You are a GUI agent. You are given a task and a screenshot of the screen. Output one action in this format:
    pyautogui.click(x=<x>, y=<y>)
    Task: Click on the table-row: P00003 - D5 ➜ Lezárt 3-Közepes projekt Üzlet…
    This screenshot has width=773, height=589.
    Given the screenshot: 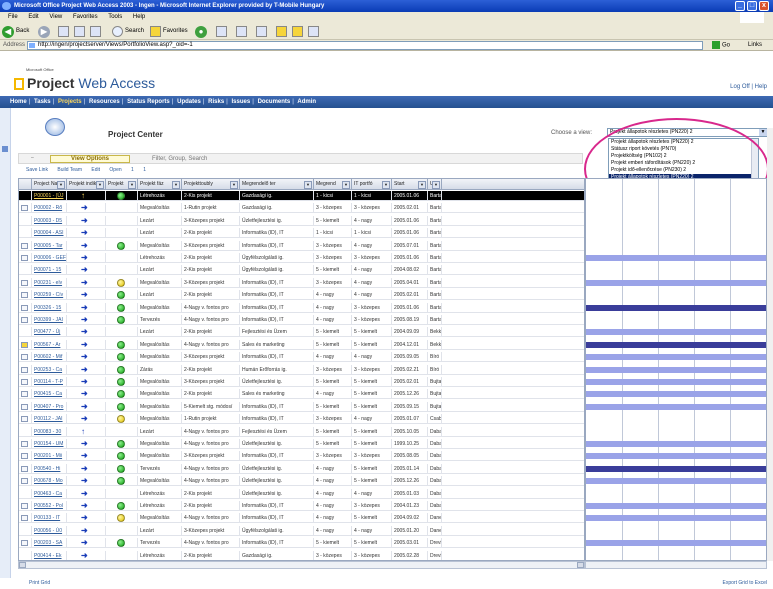 What is the action you would take?
    pyautogui.click(x=301, y=220)
    